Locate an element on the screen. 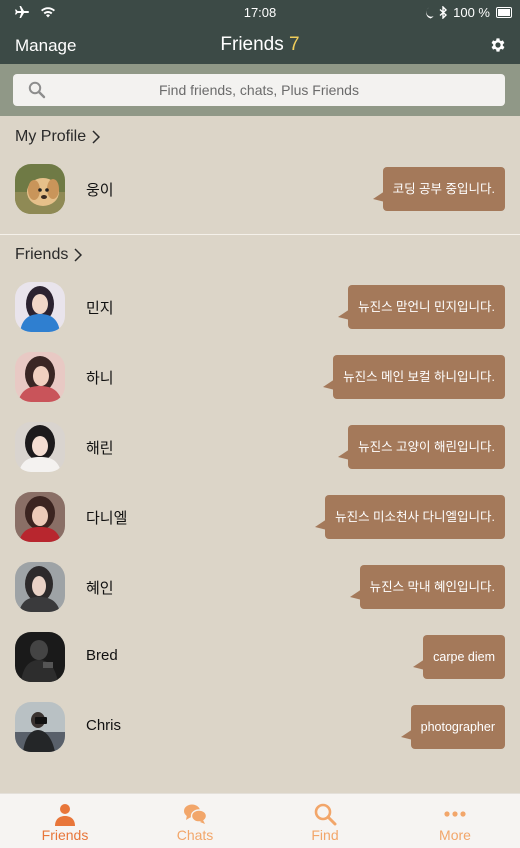  friend-row: Bred carpe diem is located at coordinates (260, 657).